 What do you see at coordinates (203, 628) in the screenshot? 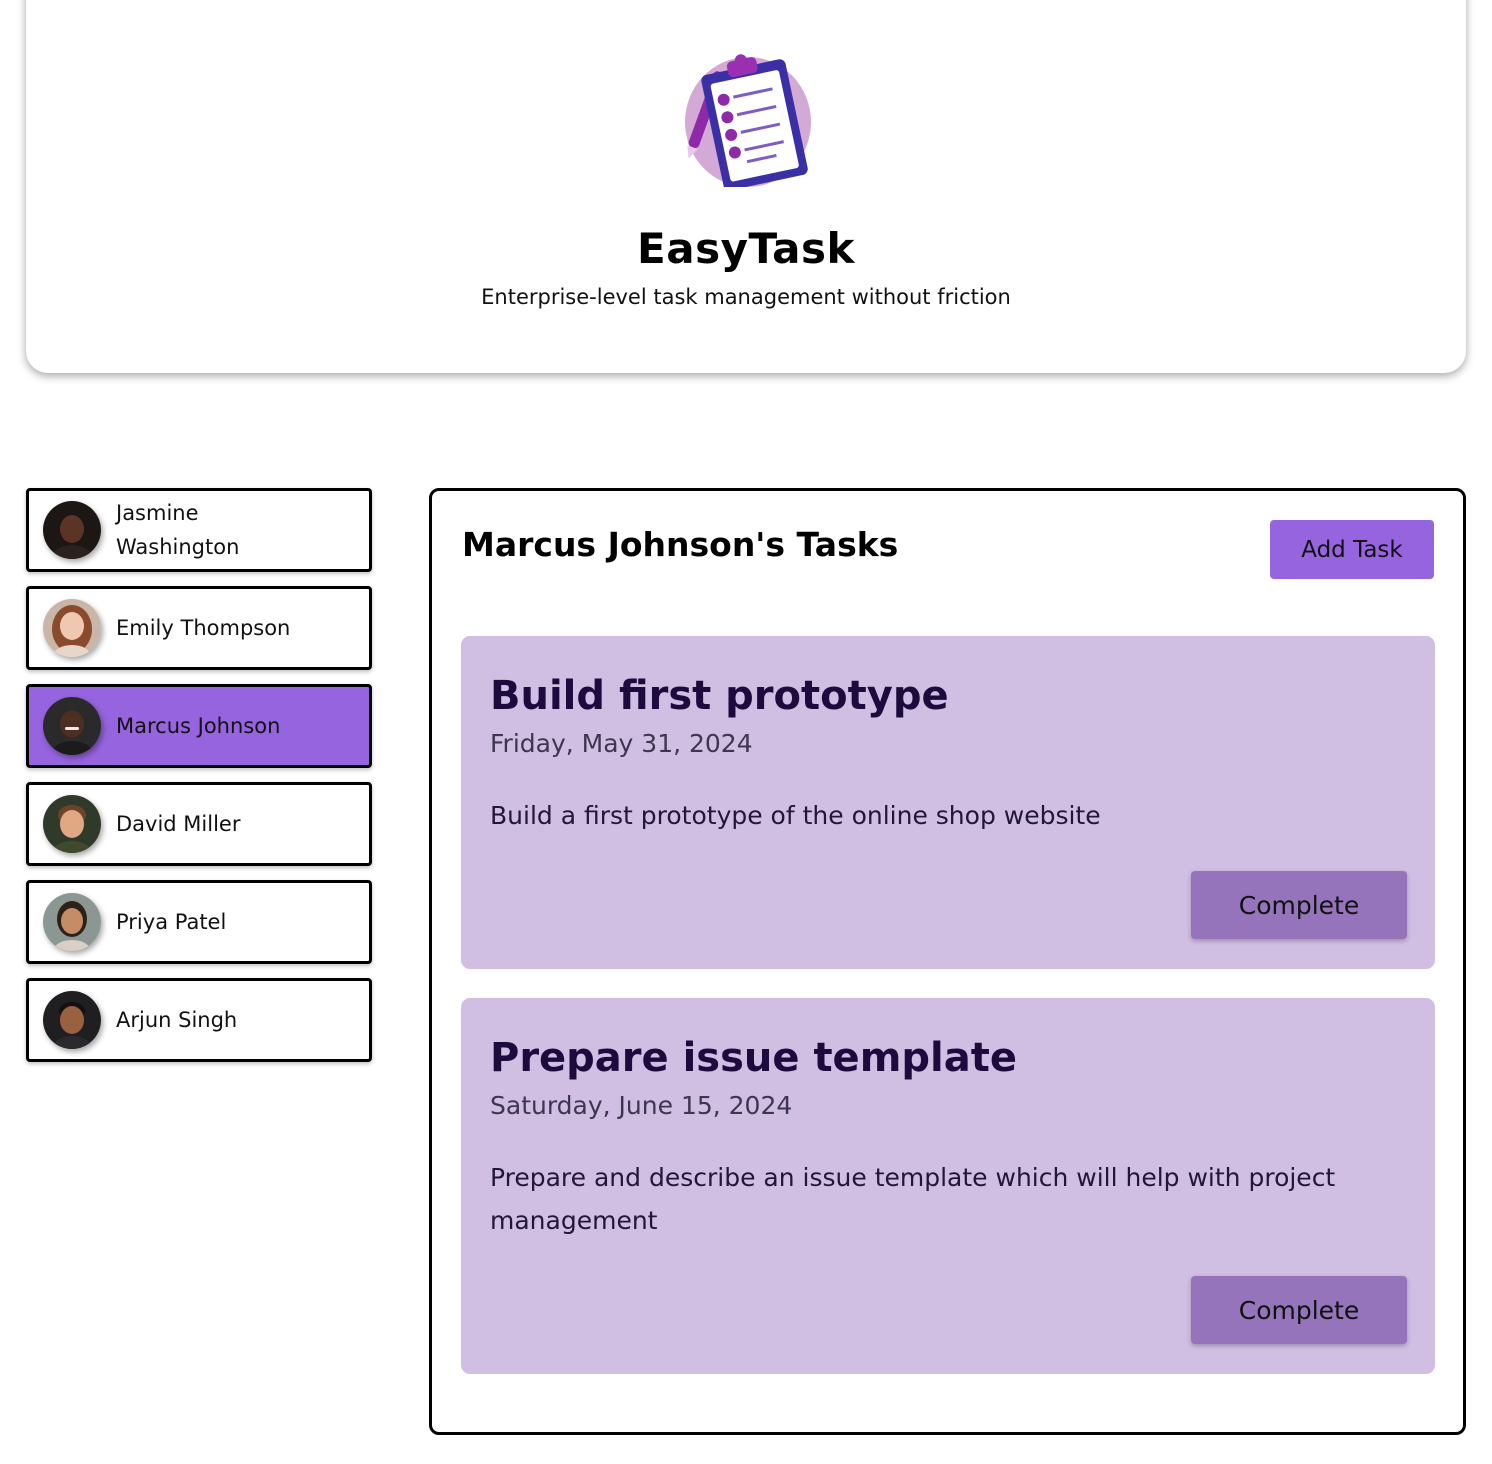
I see `user-name: Emily Thompson` at bounding box center [203, 628].